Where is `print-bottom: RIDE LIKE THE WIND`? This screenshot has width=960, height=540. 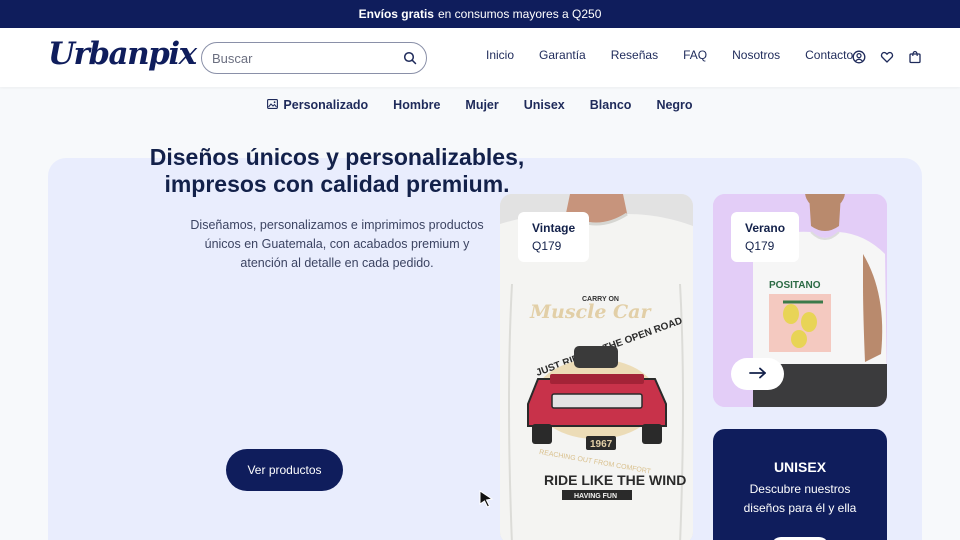
print-bottom: RIDE LIKE THE WIND is located at coordinates (615, 480).